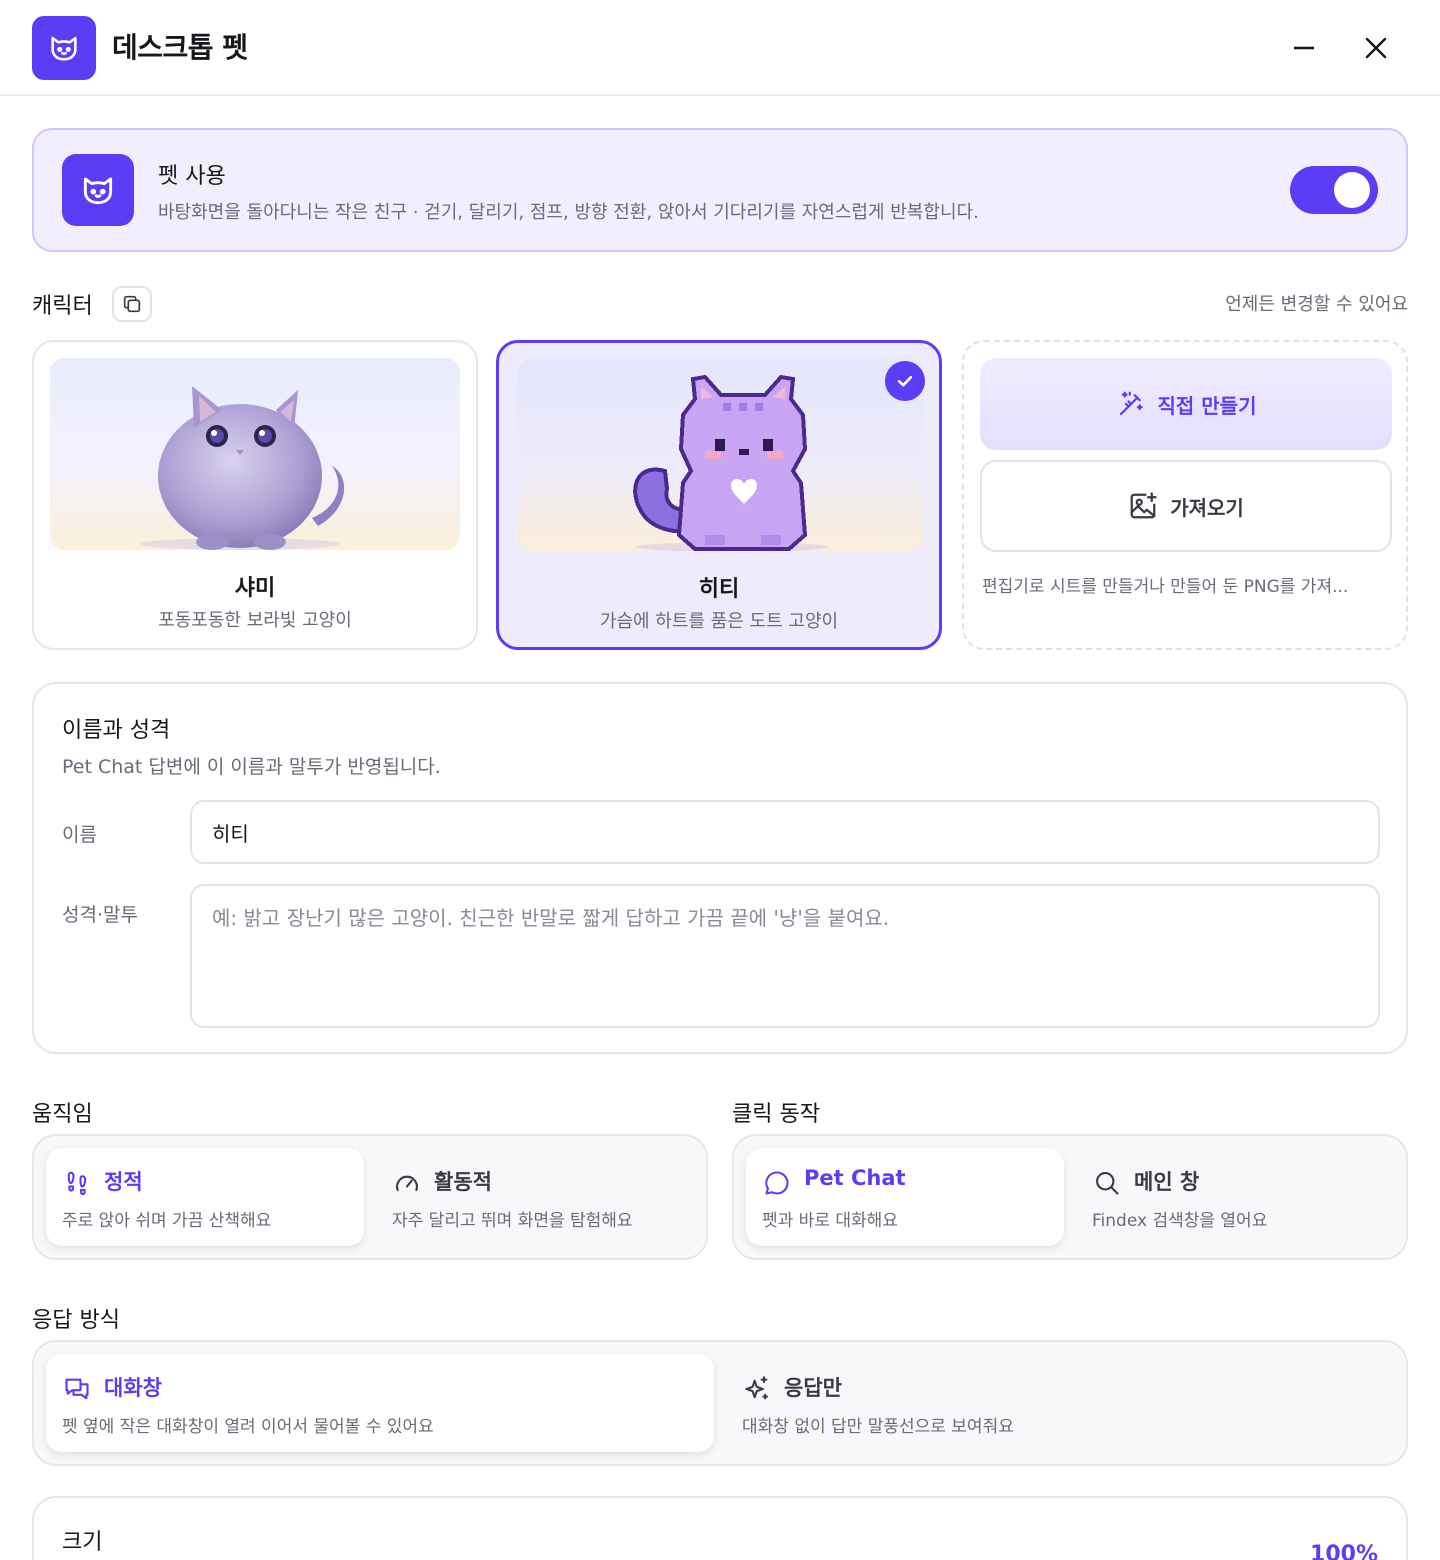 Image resolution: width=1440 pixels, height=1560 pixels. What do you see at coordinates (62, 1114) in the screenshot?
I see `movement-section-label: 움직임` at bounding box center [62, 1114].